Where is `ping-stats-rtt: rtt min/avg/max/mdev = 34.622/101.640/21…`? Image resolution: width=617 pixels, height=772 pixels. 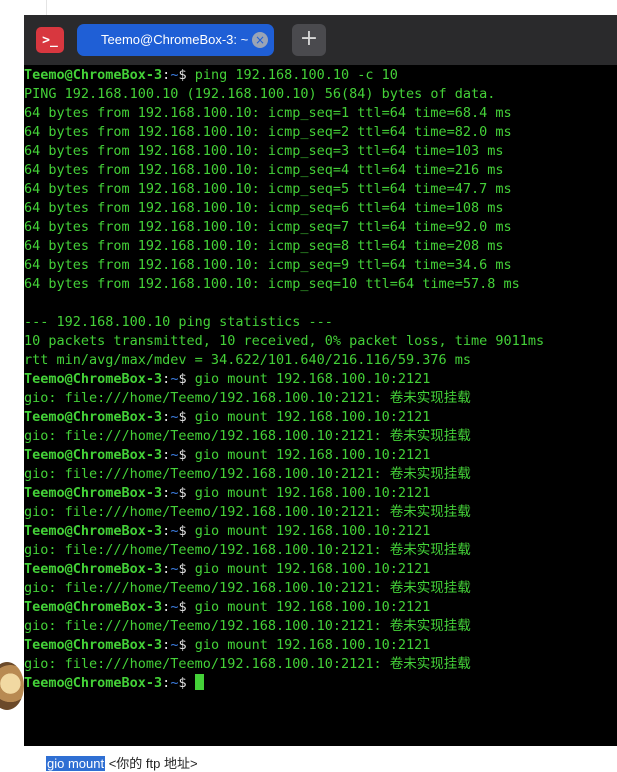 ping-stats-rtt: rtt min/avg/max/mdev = 34.622/101.640/21… is located at coordinates (248, 360).